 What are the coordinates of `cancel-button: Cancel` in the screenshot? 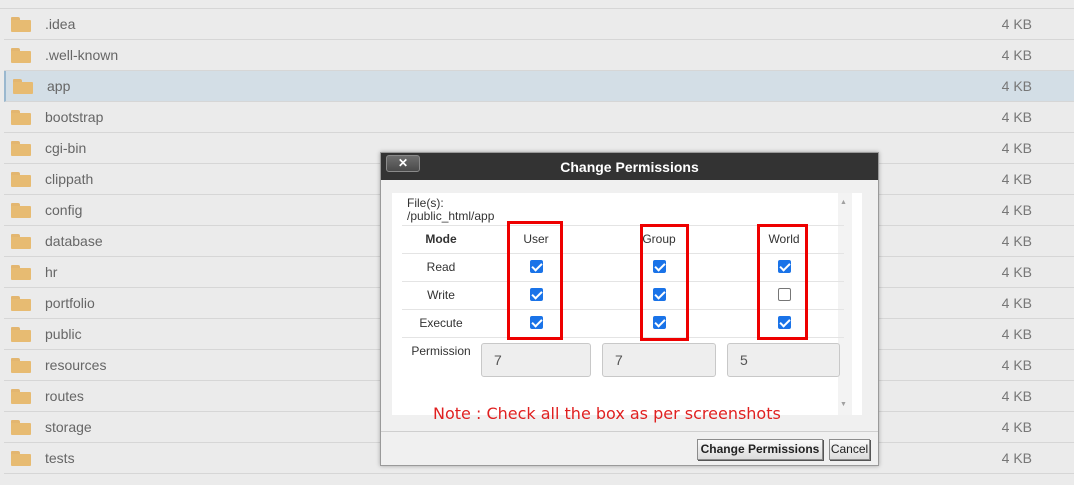 It's located at (849, 449).